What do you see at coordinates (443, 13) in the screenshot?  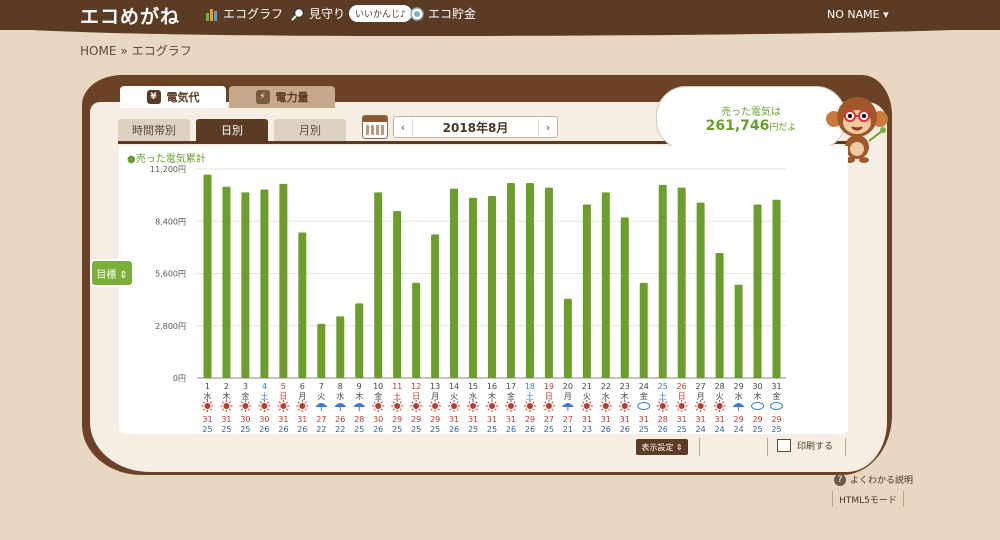 I see `nav-eco-savings: エコ貯金` at bounding box center [443, 13].